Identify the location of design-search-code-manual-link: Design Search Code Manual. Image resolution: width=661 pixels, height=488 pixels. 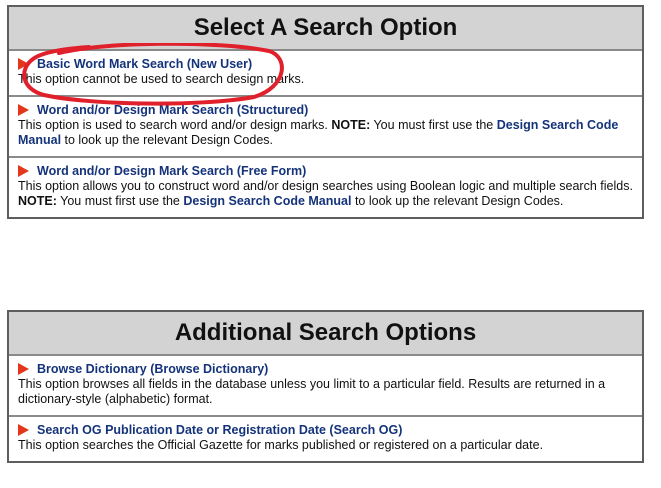
(267, 201).